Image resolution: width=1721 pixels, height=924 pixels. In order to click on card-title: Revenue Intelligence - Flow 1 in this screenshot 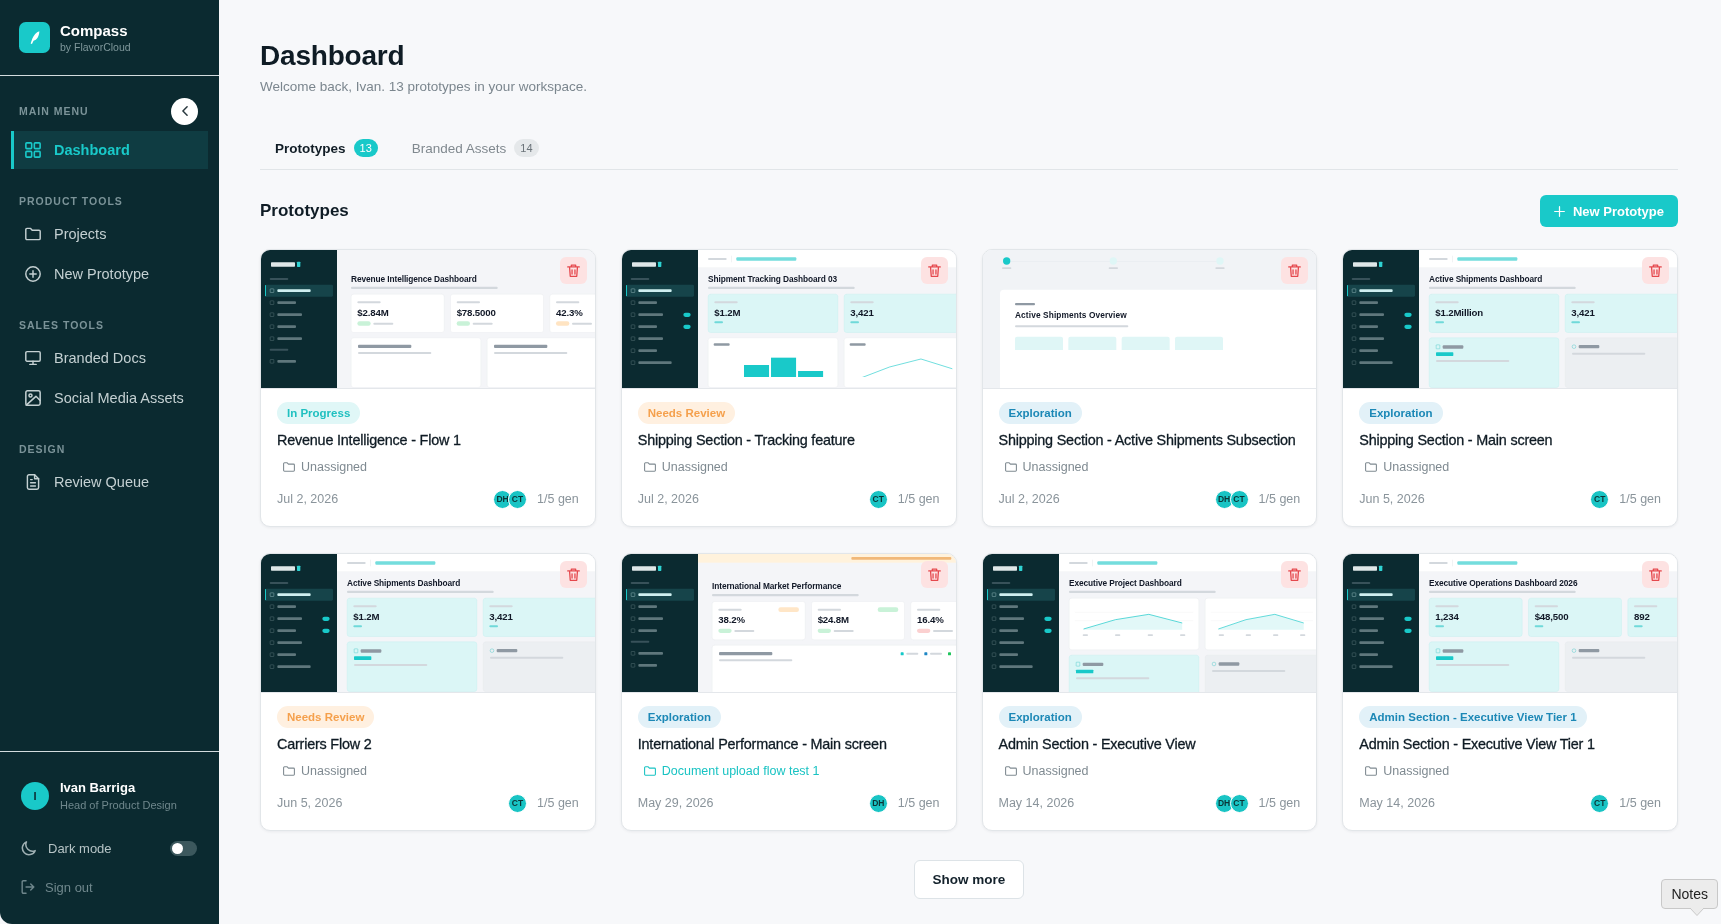, I will do `click(369, 440)`.